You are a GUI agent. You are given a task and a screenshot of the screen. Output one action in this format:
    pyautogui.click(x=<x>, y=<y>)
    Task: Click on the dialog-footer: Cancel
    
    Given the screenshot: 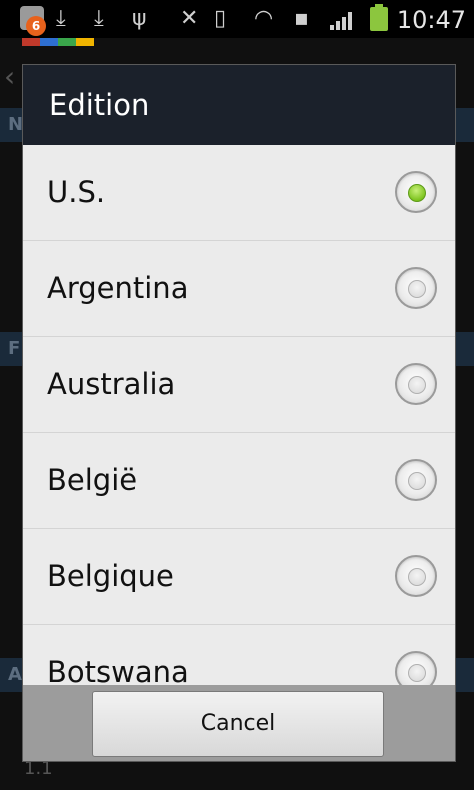 What is the action you would take?
    pyautogui.click(x=239, y=723)
    